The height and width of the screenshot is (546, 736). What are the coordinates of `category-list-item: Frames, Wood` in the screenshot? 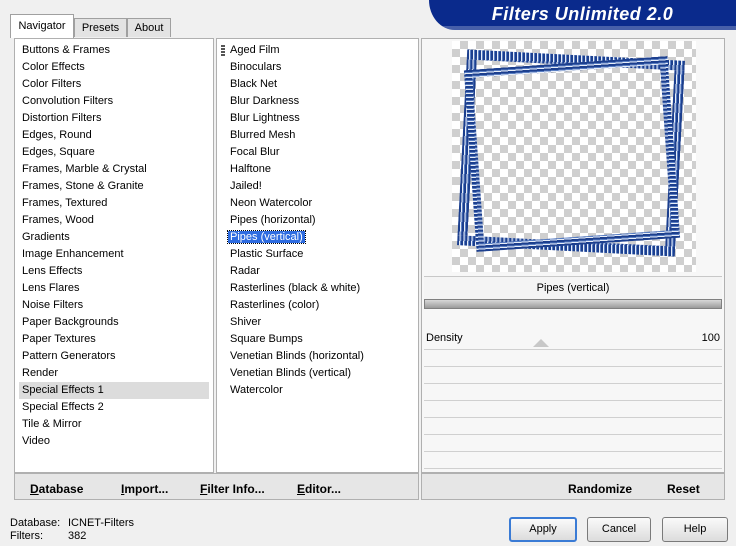 It's located at (114, 220).